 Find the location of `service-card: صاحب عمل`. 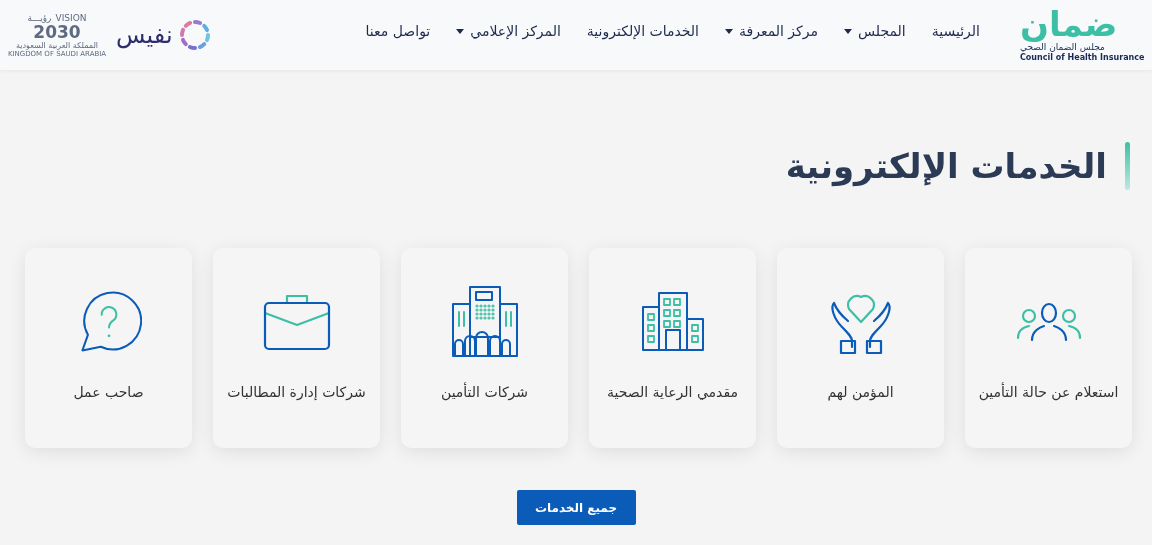

service-card: صاحب عمل is located at coordinates (108, 348).